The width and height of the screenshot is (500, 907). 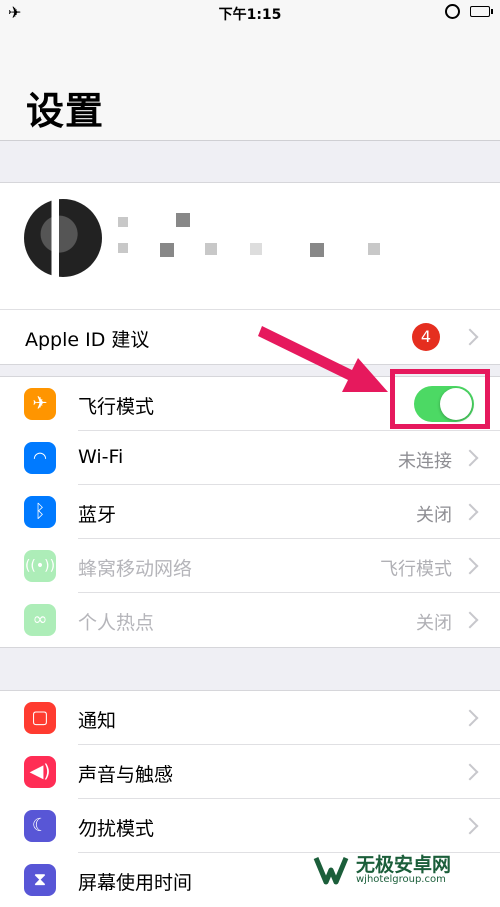 I want to click on annotation-arrow, so click(x=323, y=359).